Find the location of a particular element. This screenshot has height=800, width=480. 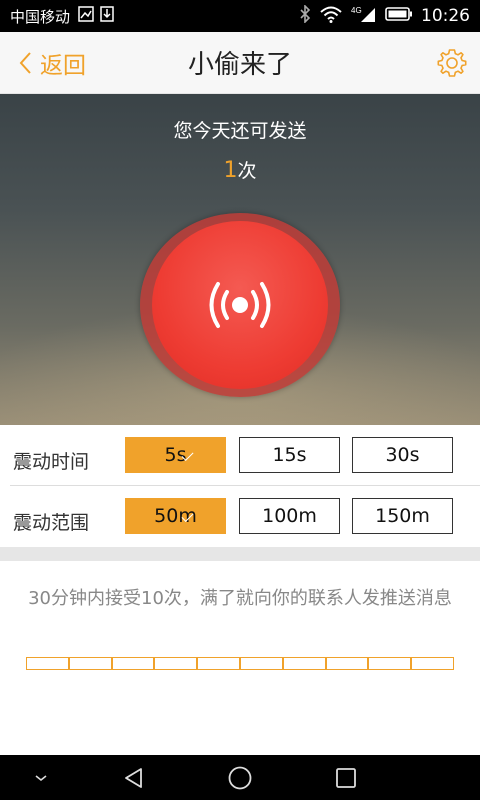

hide-nav-button is located at coordinates (41, 777).